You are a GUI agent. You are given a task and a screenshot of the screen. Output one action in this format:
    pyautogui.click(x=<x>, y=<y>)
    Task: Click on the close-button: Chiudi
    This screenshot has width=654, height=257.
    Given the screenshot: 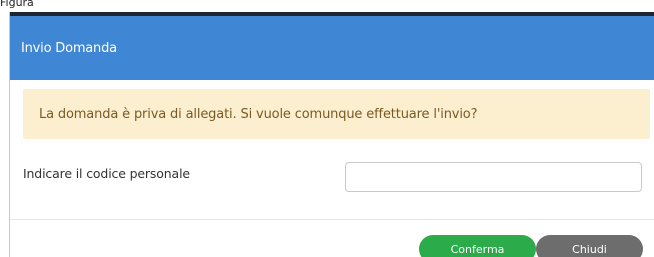 What is the action you would take?
    pyautogui.click(x=589, y=246)
    